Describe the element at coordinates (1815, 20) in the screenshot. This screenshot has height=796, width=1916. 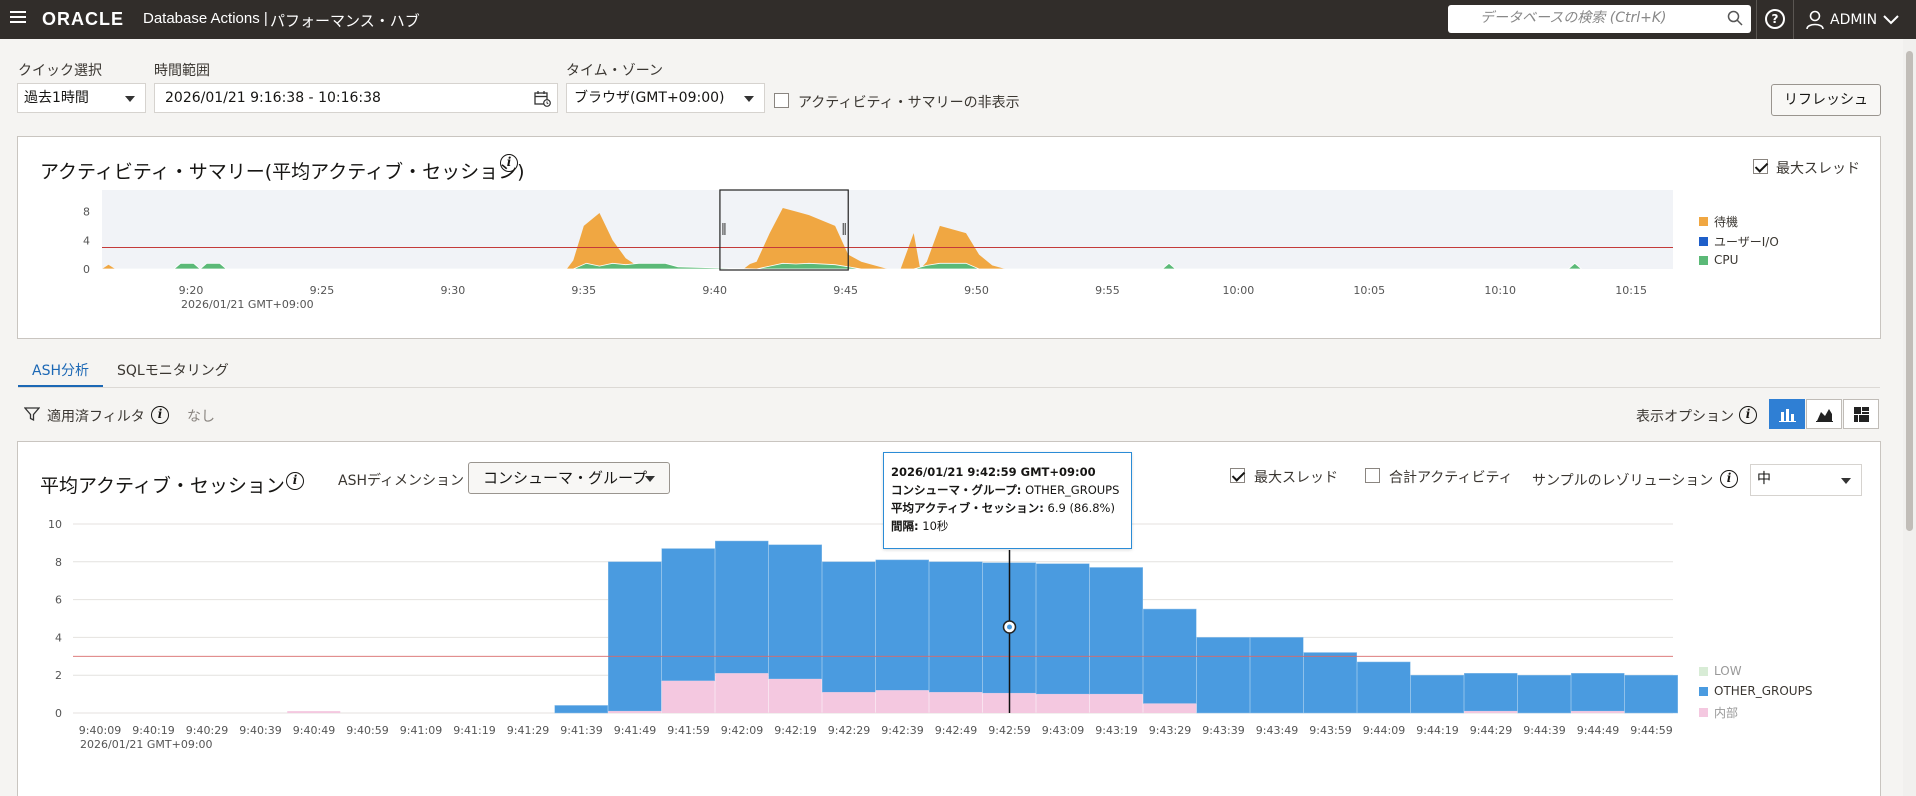
I see `user-icon` at that location.